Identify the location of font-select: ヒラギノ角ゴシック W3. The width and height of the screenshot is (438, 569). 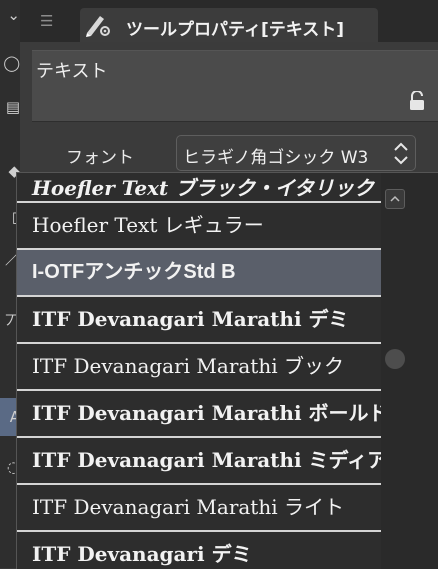
(296, 153).